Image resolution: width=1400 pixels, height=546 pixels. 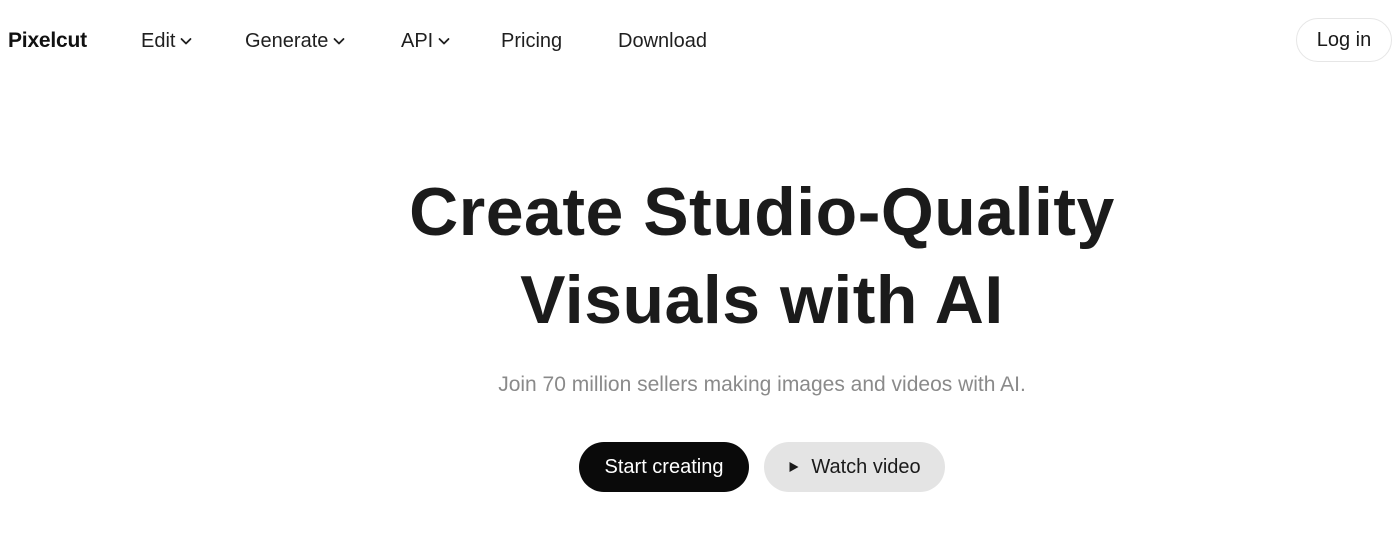 I want to click on nav-item-label: Generate, so click(x=287, y=41).